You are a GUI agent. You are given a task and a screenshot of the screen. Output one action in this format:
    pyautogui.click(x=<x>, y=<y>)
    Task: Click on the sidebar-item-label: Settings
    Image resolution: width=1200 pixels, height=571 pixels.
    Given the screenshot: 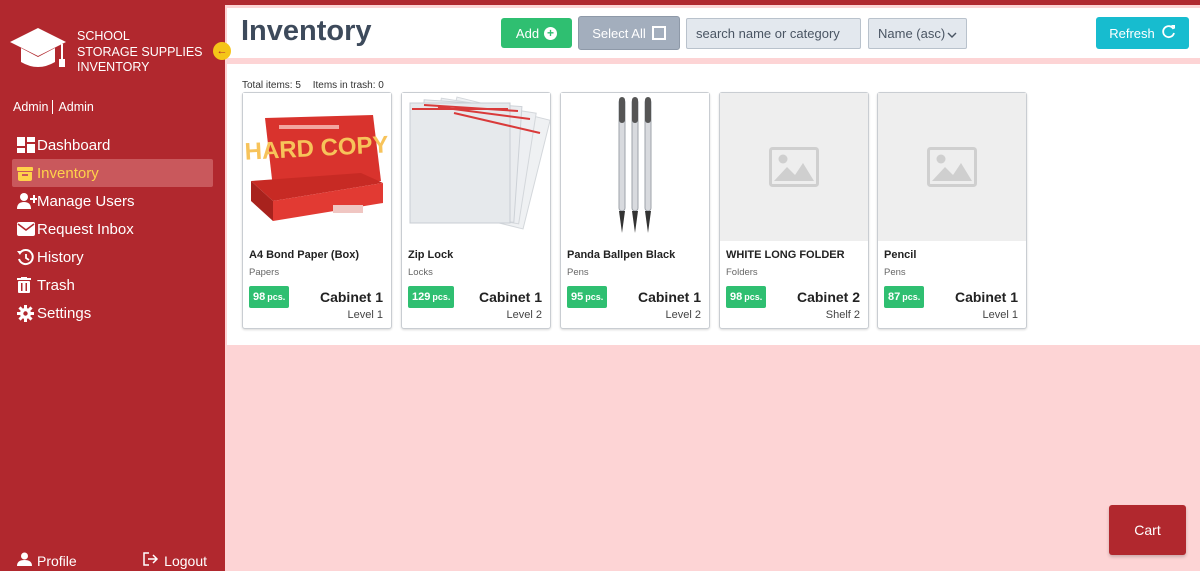 What is the action you would take?
    pyautogui.click(x=64, y=313)
    